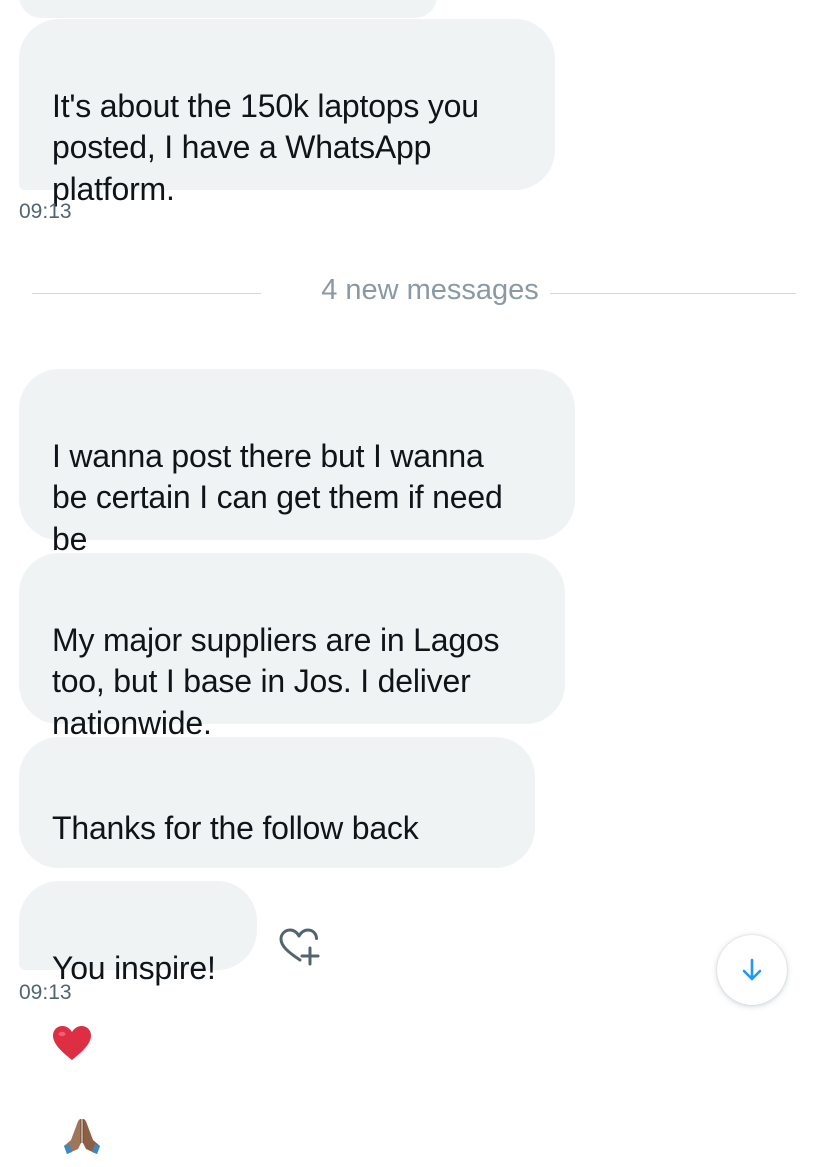  I want to click on divider-line-left, so click(146, 293).